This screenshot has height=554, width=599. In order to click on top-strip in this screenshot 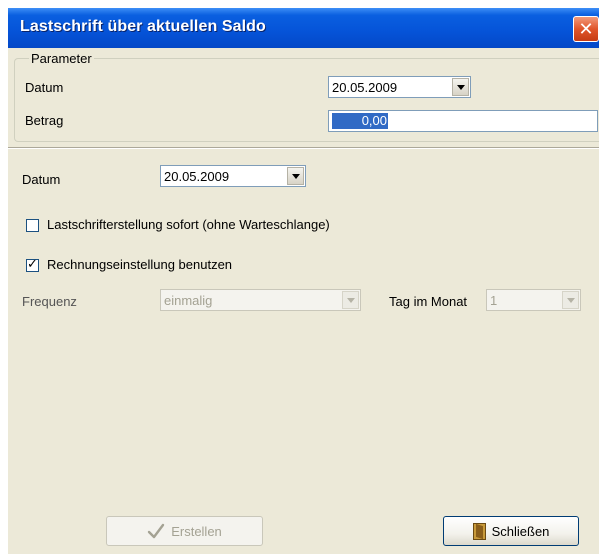, I will do `click(299, 4)`.